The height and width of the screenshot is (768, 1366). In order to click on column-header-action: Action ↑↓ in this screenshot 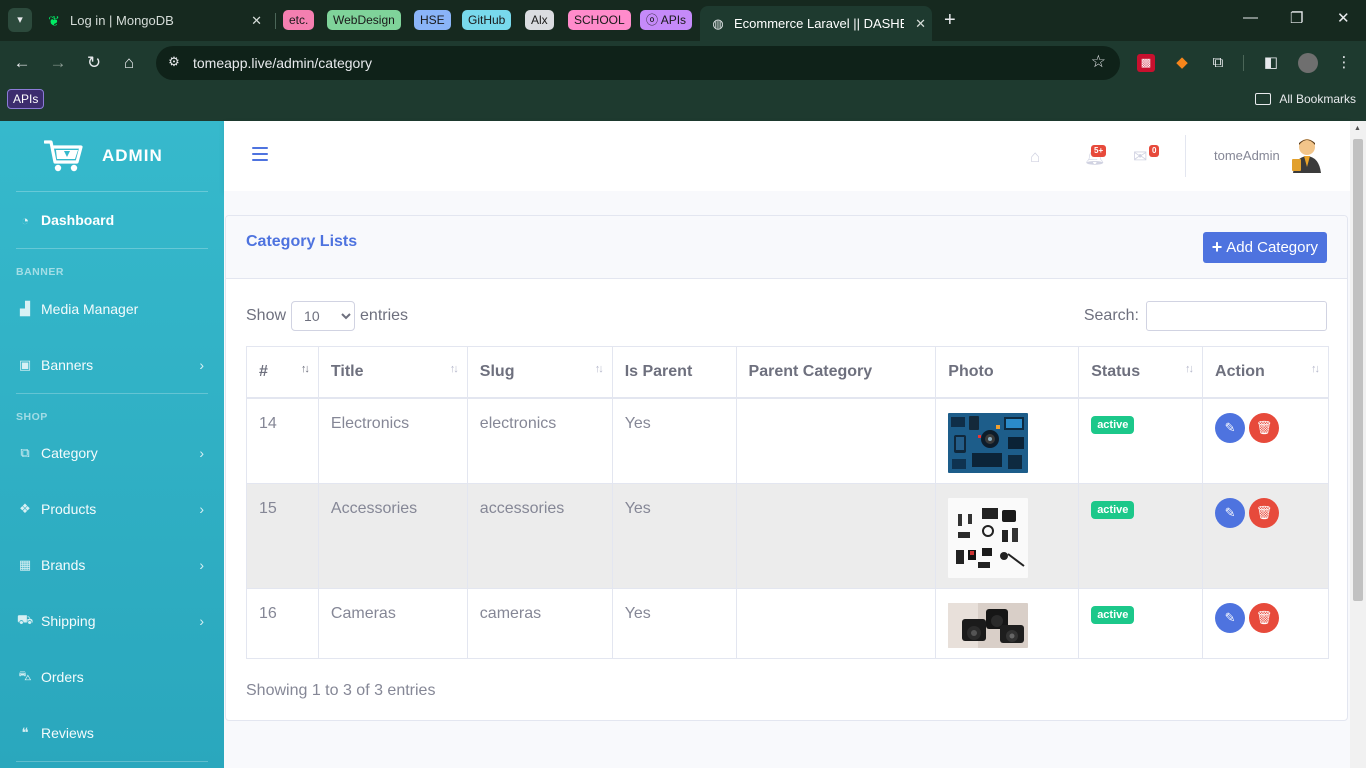, I will do `click(1265, 372)`.